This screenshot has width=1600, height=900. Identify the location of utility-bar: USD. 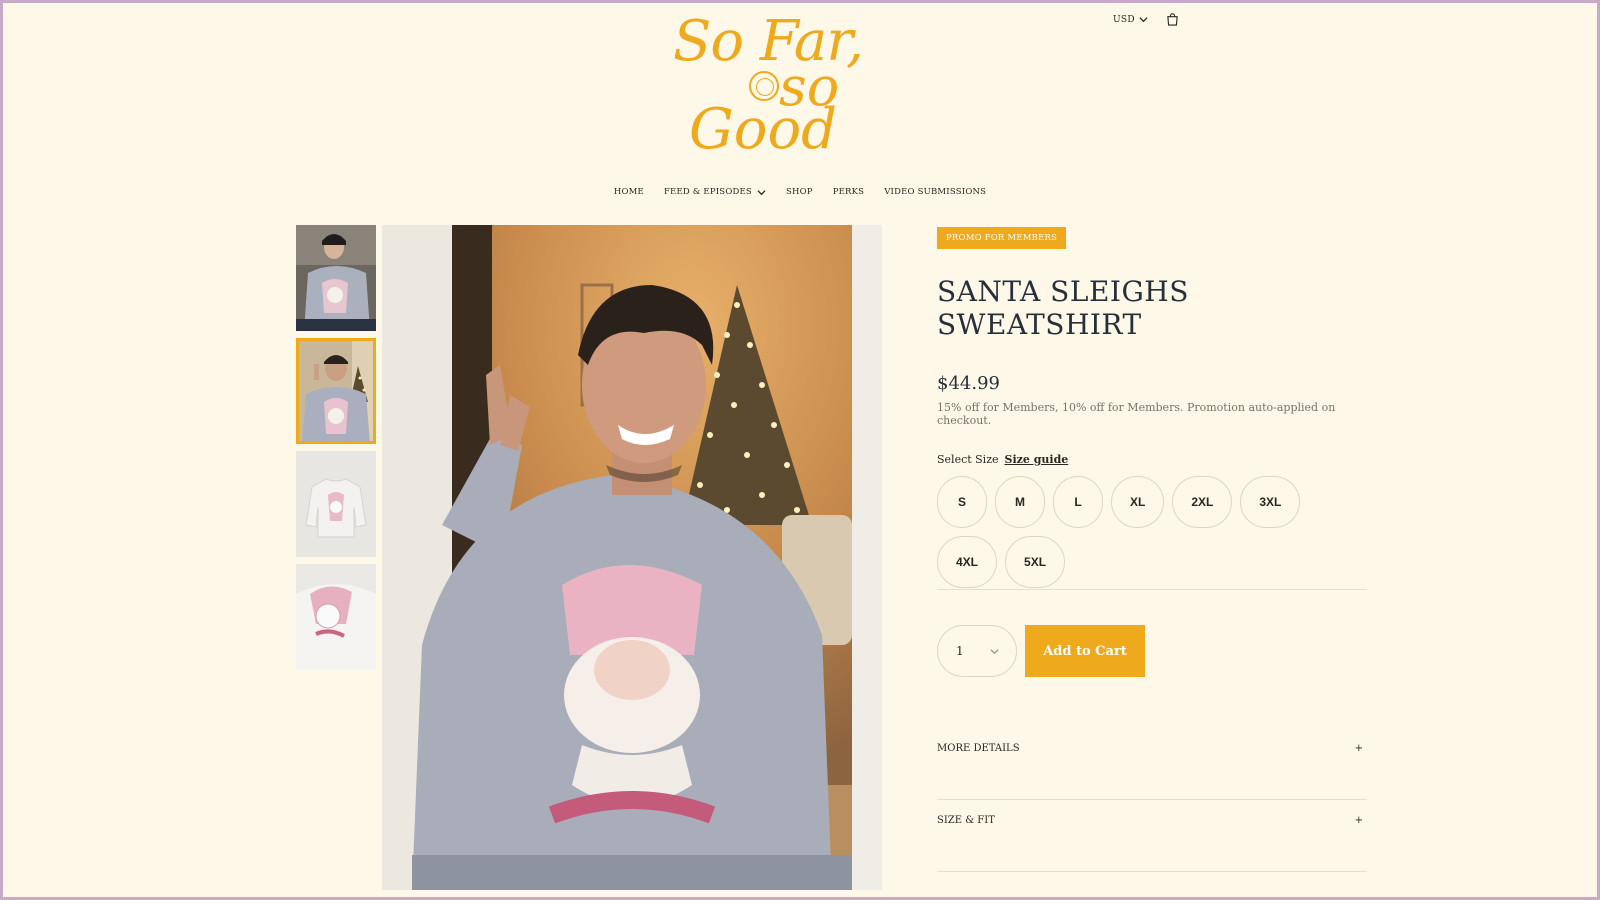
(1146, 19).